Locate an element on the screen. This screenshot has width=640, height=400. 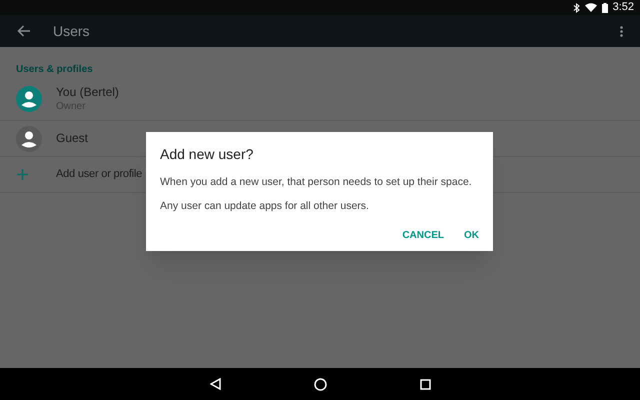
more-options-button is located at coordinates (621, 31).